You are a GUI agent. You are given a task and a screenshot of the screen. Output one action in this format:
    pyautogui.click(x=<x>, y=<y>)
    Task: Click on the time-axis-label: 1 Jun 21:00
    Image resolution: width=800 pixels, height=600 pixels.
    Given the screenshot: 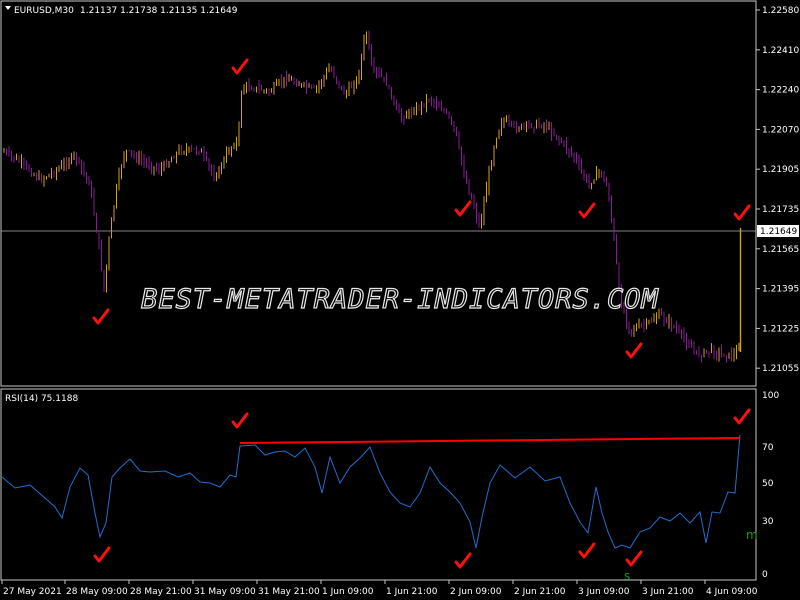 What is the action you would take?
    pyautogui.click(x=412, y=592)
    